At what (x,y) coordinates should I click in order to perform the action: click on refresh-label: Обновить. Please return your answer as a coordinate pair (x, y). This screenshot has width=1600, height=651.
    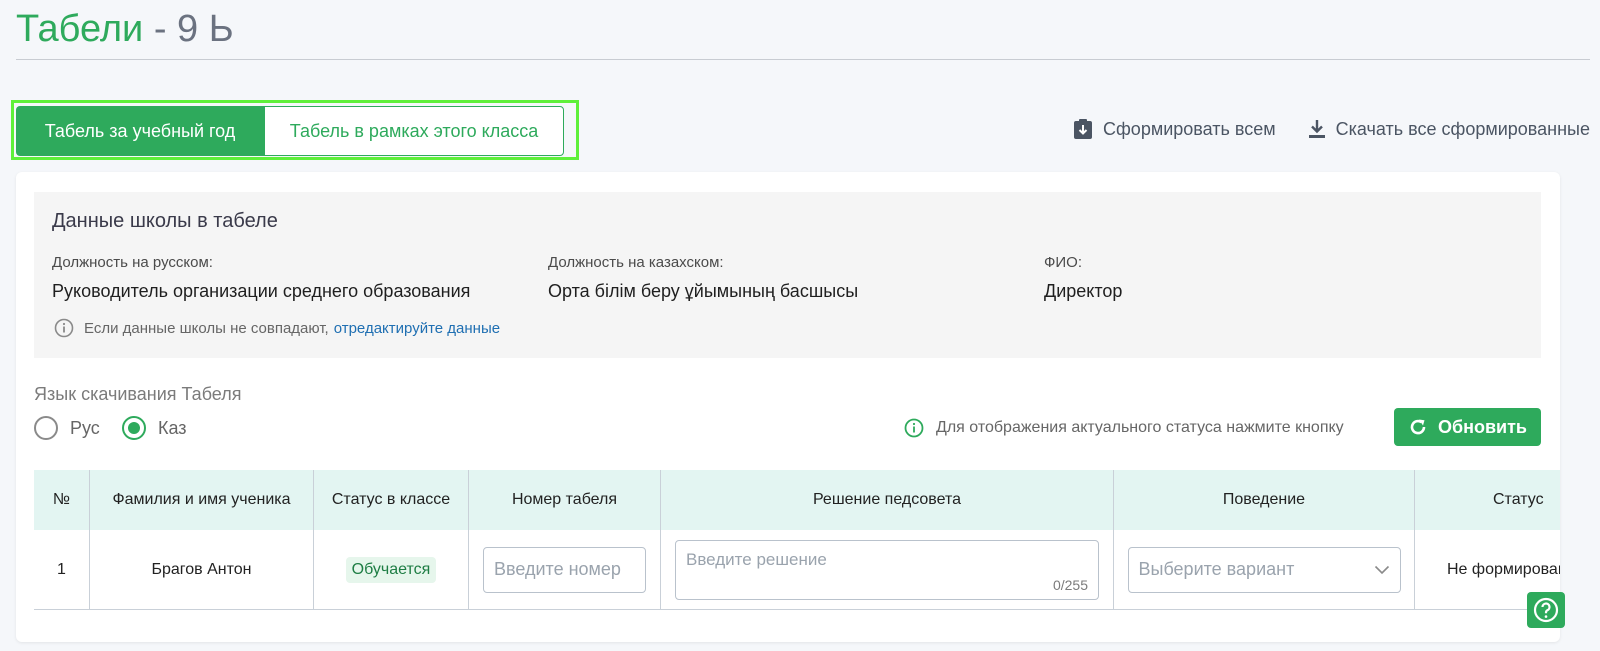
    Looking at the image, I should click on (1482, 426).